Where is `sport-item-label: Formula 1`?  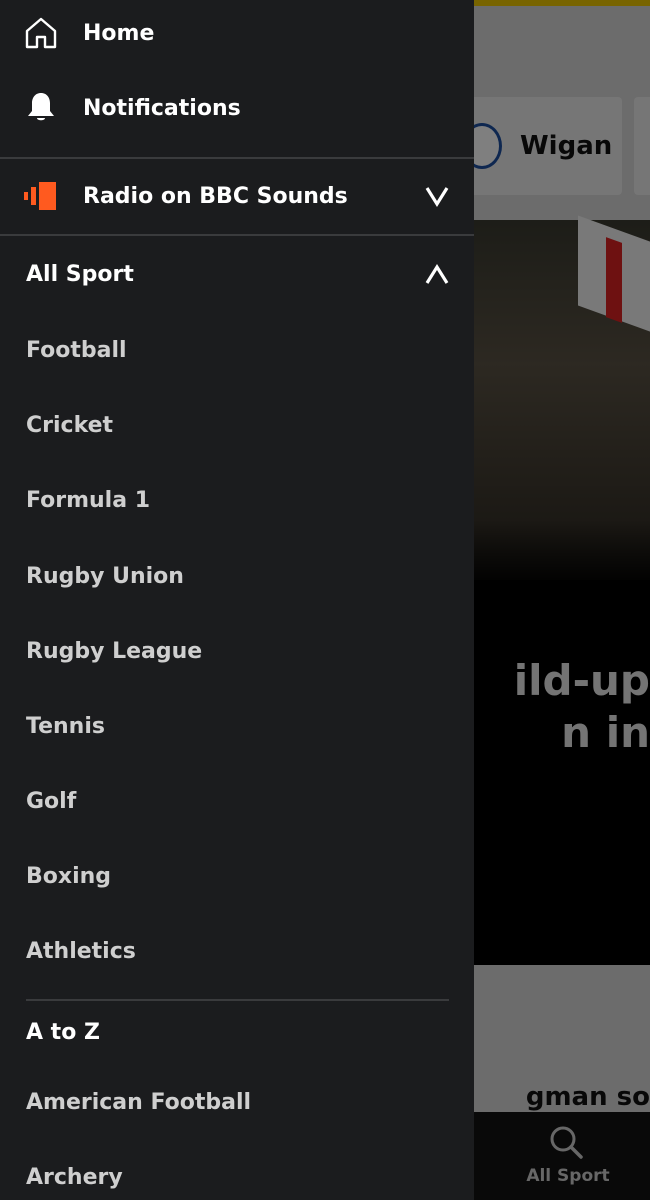
sport-item-label: Formula 1 is located at coordinates (88, 500).